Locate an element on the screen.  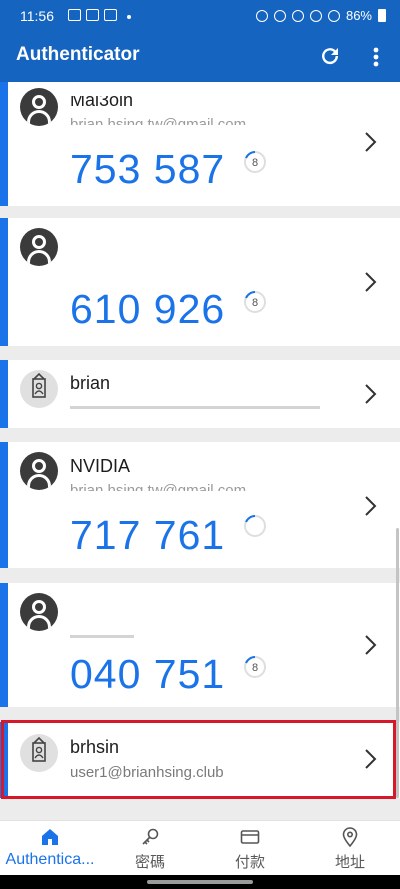
otp-code: 753 587 is located at coordinates (147, 169).